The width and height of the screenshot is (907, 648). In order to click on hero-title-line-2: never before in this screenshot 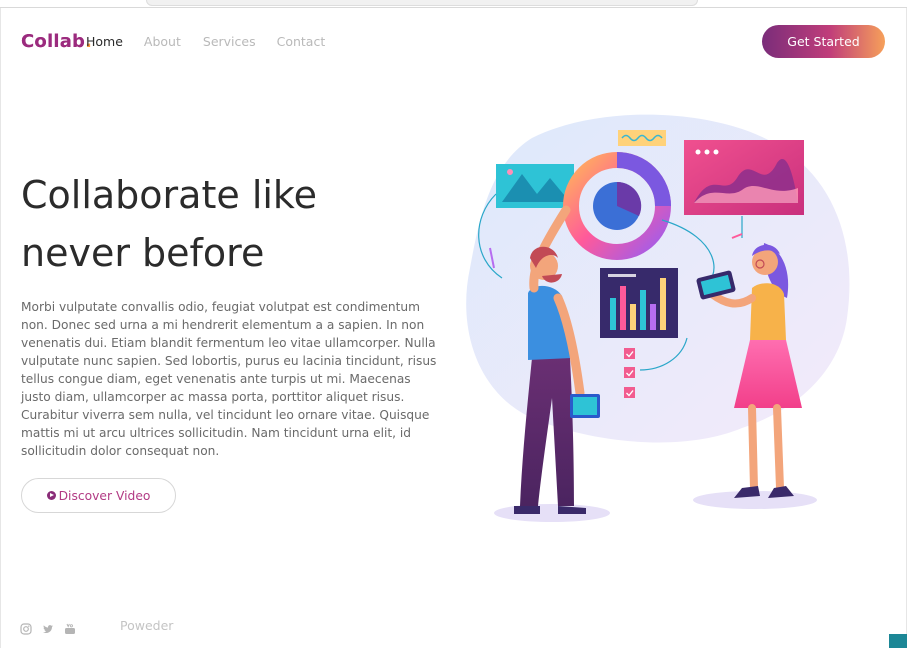, I will do `click(143, 253)`.